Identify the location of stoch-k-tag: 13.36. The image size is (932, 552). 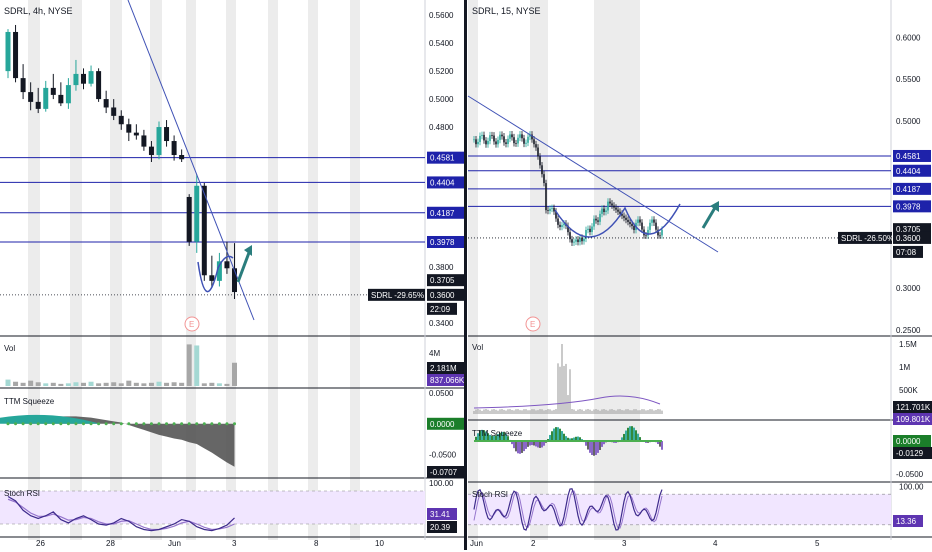
(908, 521).